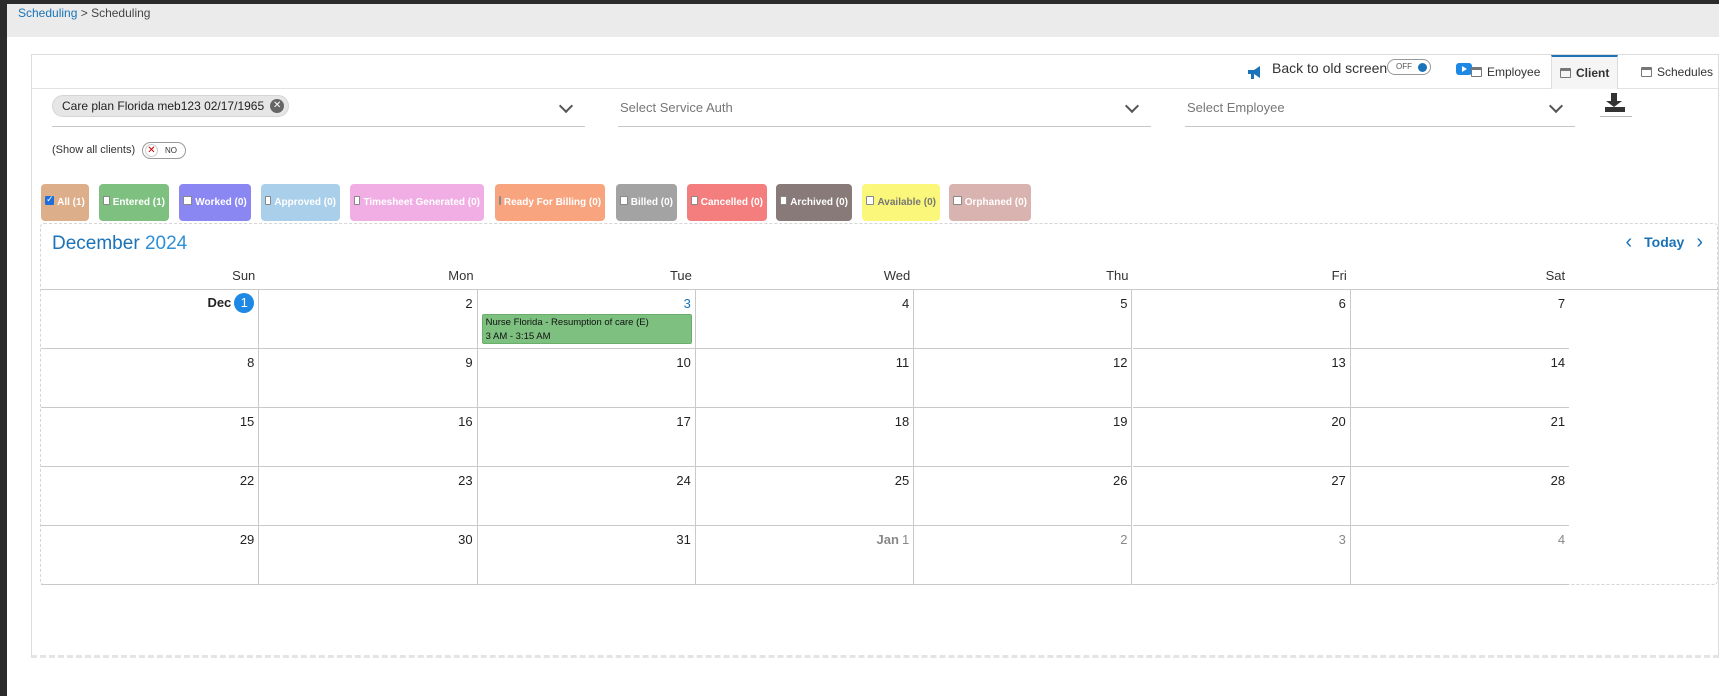  Describe the element at coordinates (138, 202) in the screenshot. I see `filter-label: Entered (1)` at that location.